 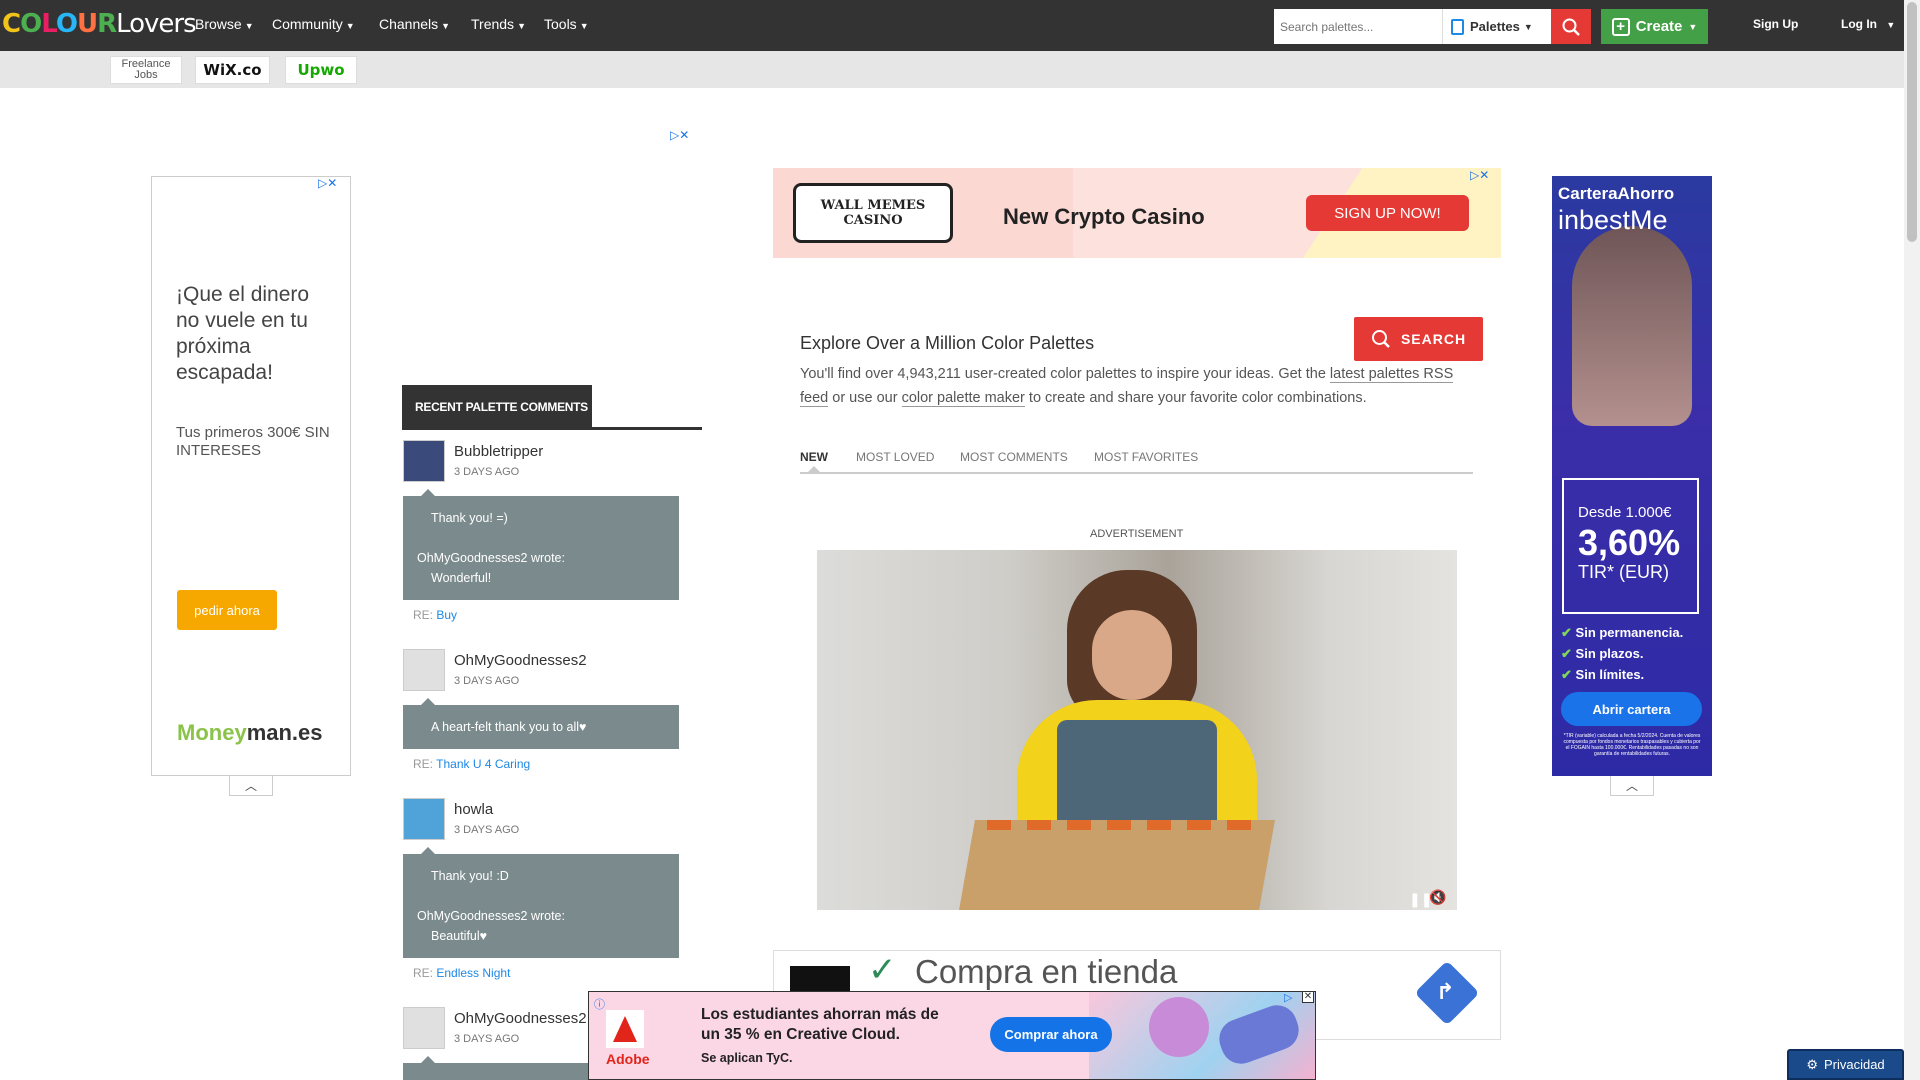 I want to click on bullet-text: Sin permanencia., so click(x=1629, y=632).